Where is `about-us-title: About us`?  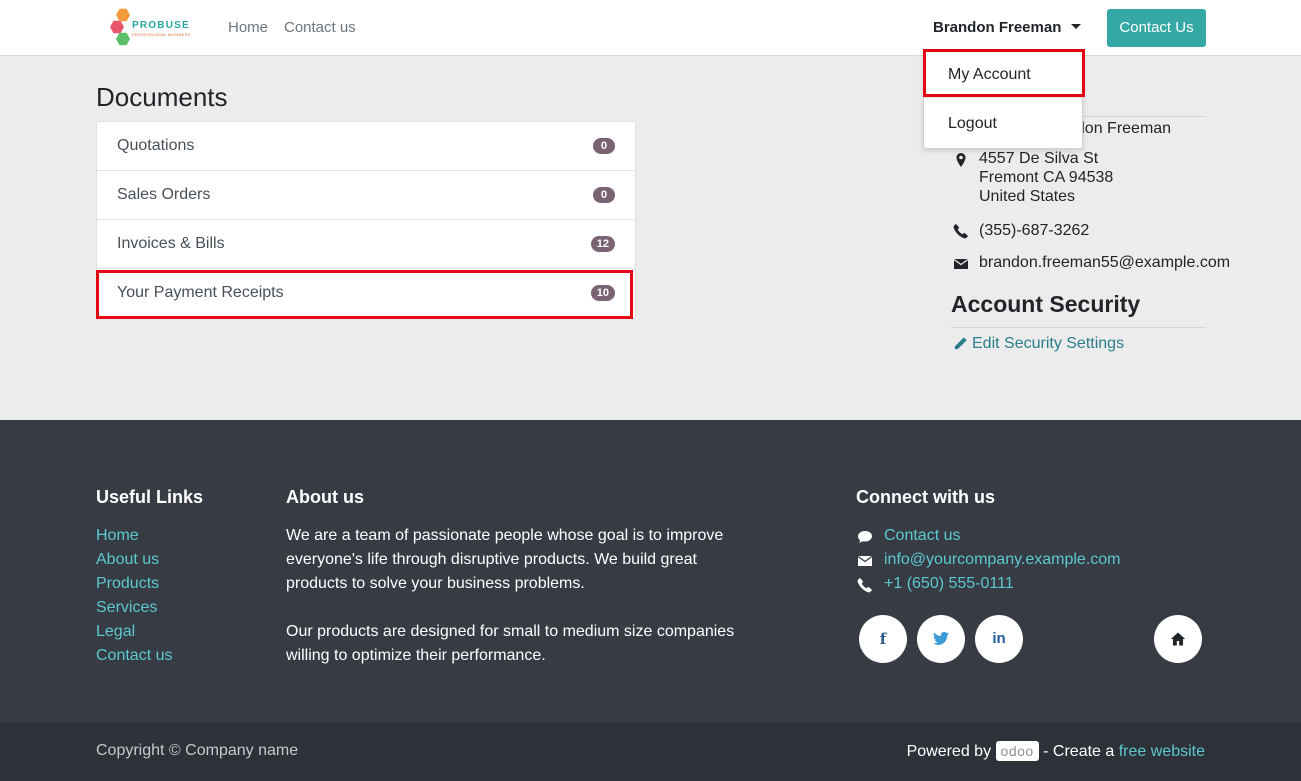
about-us-title: About us is located at coordinates (325, 497).